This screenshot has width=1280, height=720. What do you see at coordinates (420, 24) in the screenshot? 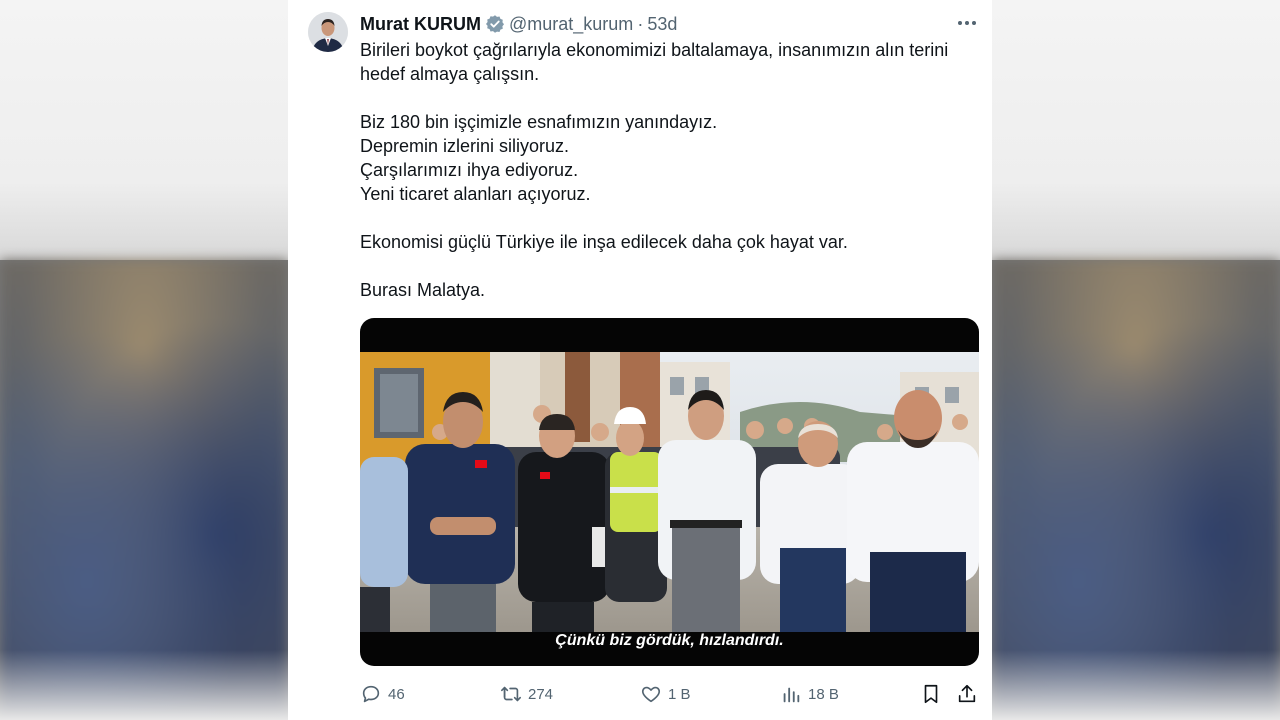
I see `author-name: Murat KURUM` at bounding box center [420, 24].